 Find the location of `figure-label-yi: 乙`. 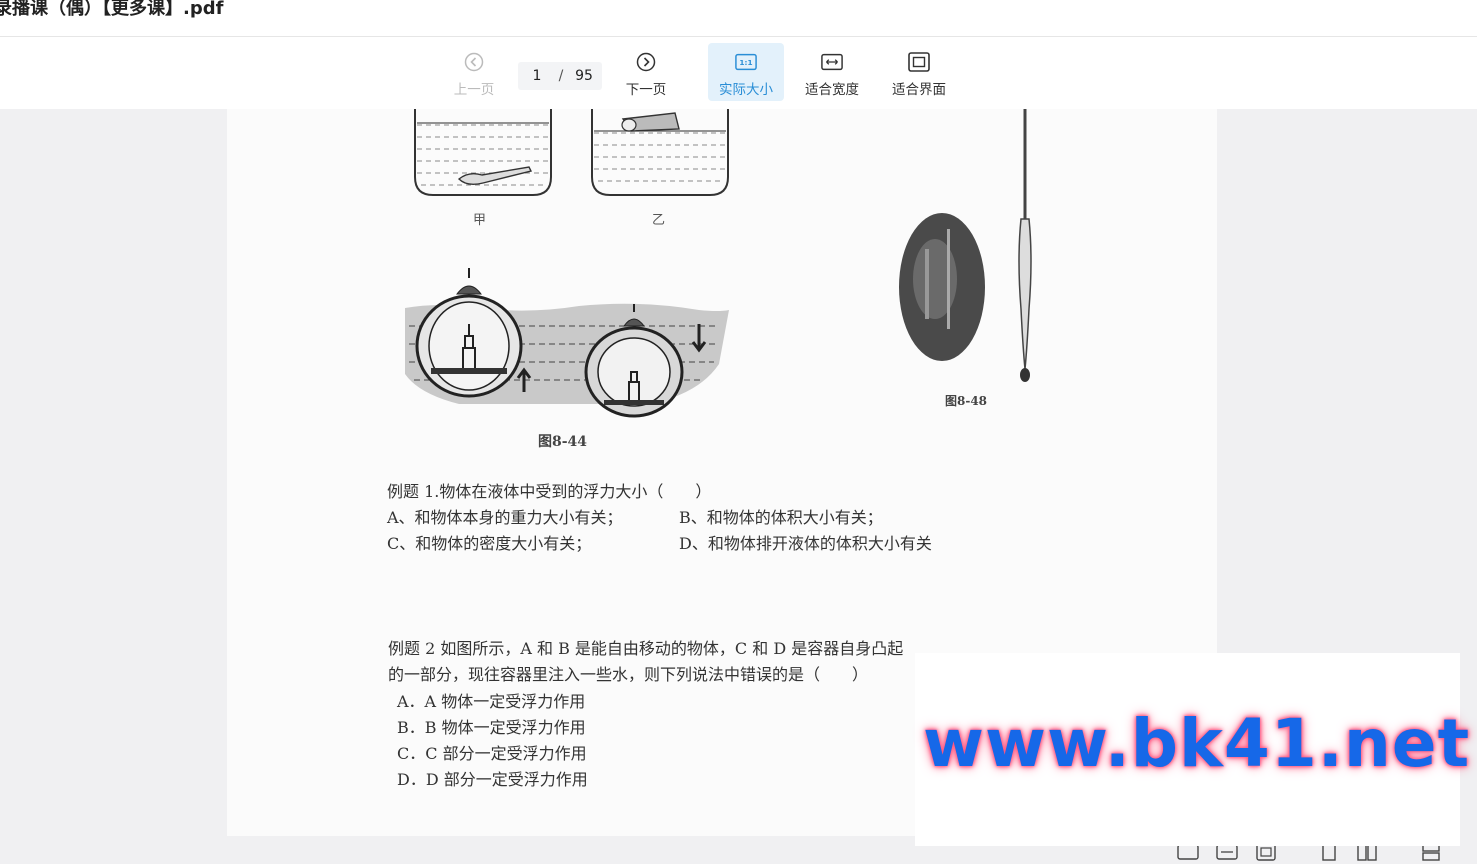

figure-label-yi: 乙 is located at coordinates (659, 220).